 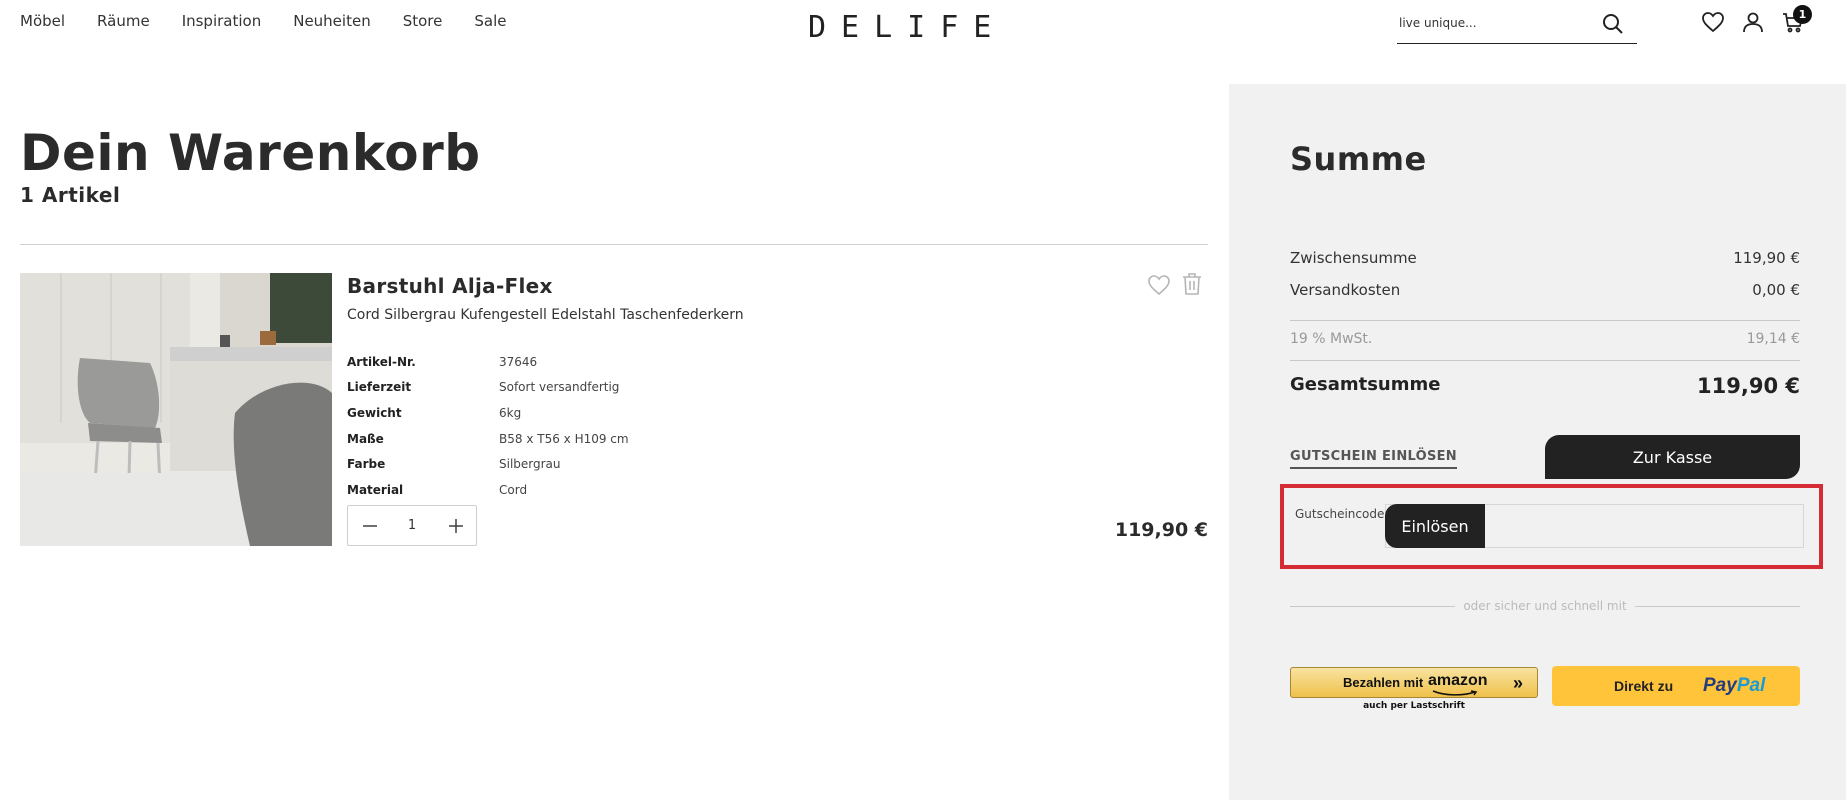 I want to click on voucher-label: Gutscheincode, so click(x=1340, y=514).